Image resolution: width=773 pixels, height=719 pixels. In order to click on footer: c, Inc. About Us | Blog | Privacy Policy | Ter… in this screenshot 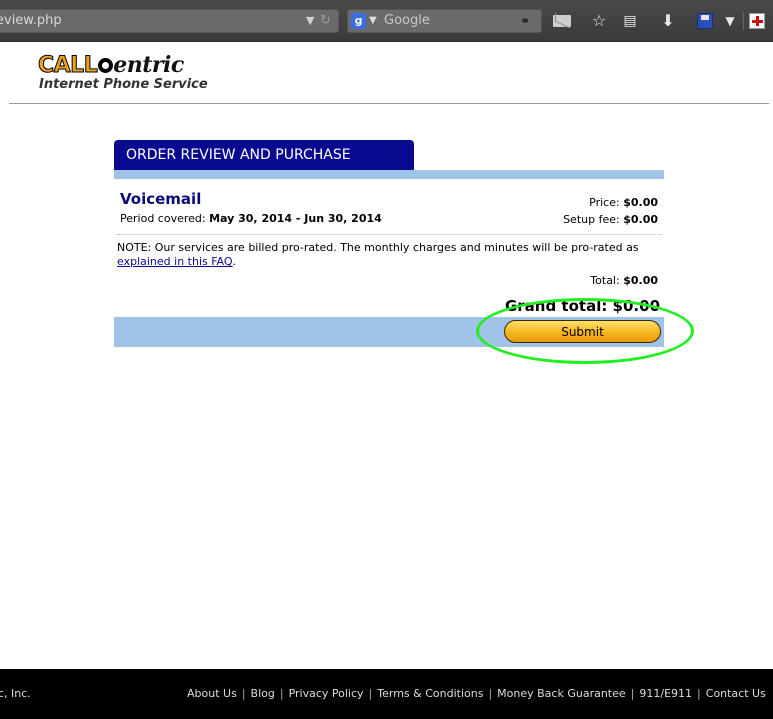, I will do `click(386, 694)`.